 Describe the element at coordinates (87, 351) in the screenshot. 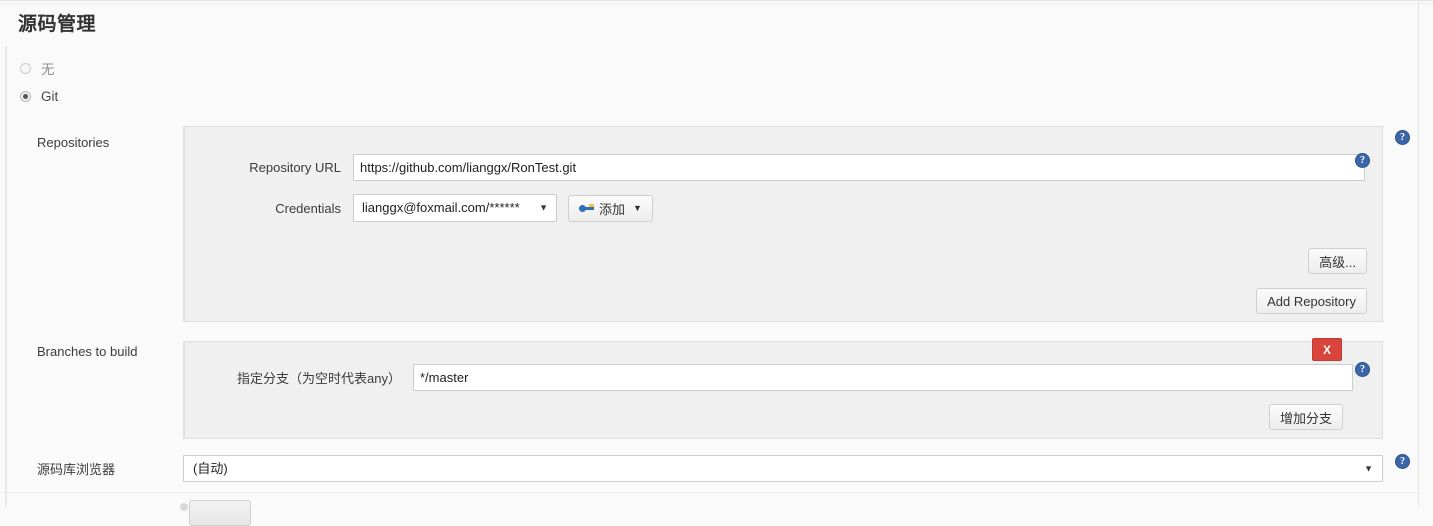

I see `branches-row-label: Branches to build` at that location.